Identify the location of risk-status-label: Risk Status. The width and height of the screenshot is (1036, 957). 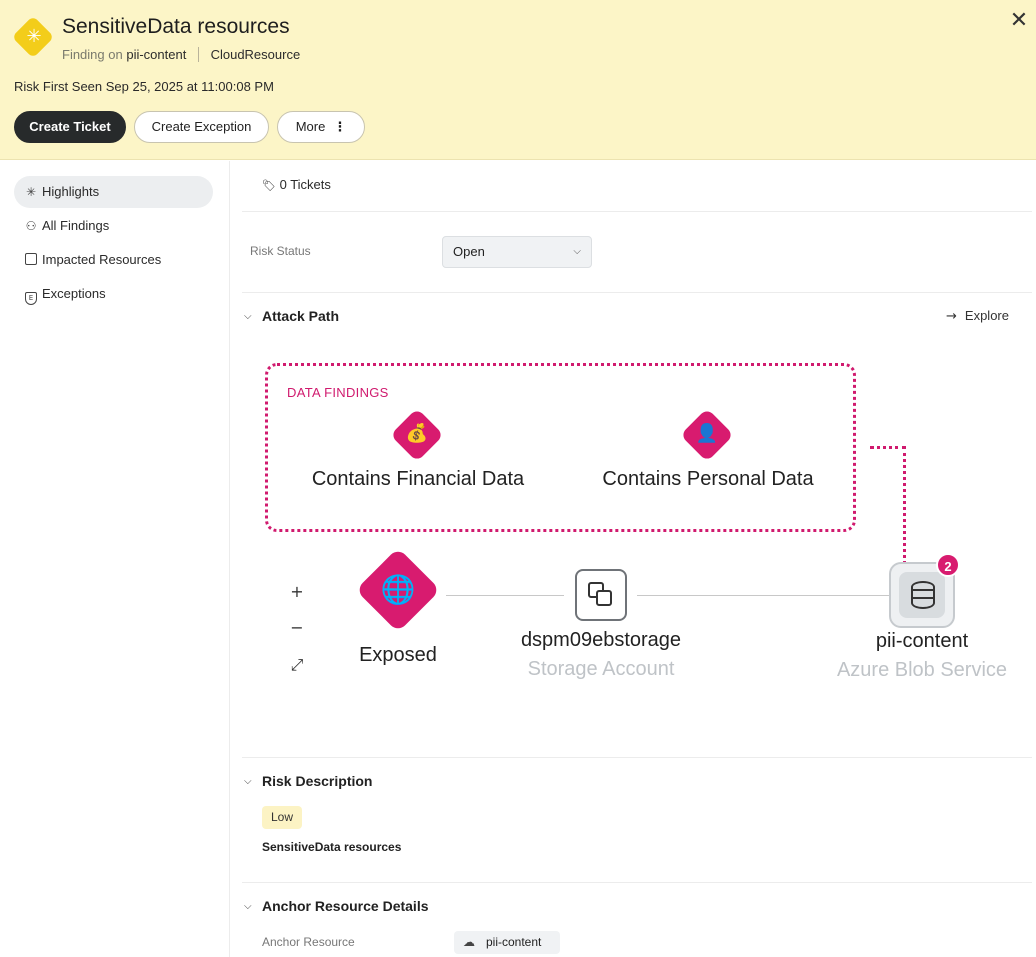
(280, 251).